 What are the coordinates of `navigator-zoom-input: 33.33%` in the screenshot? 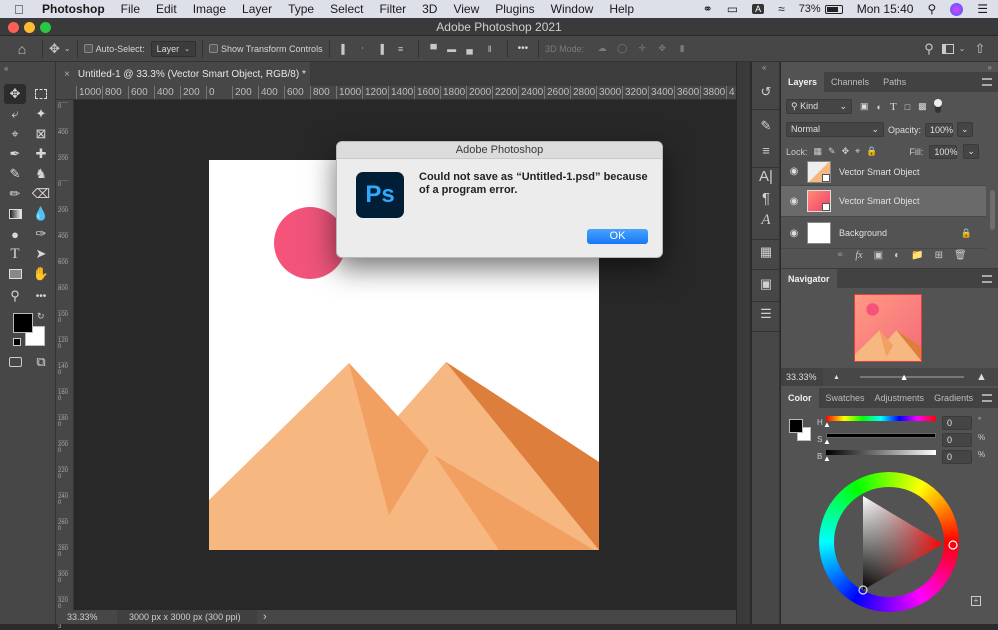 It's located at (802, 377).